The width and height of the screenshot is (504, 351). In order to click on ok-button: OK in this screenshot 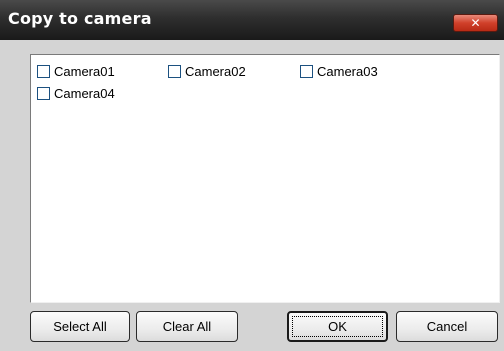, I will do `click(337, 326)`.